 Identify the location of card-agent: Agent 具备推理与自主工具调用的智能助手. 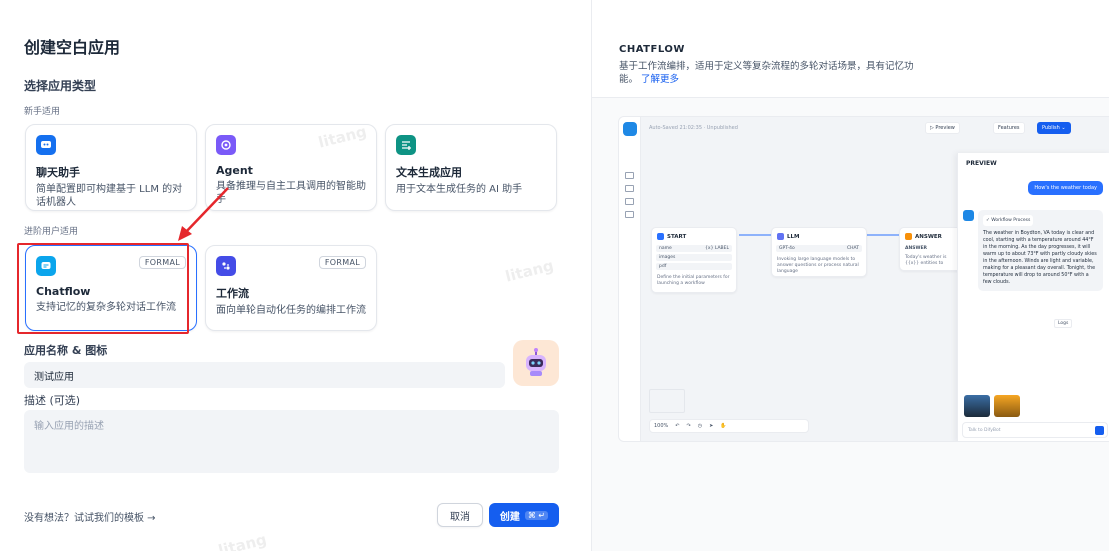
(291, 167).